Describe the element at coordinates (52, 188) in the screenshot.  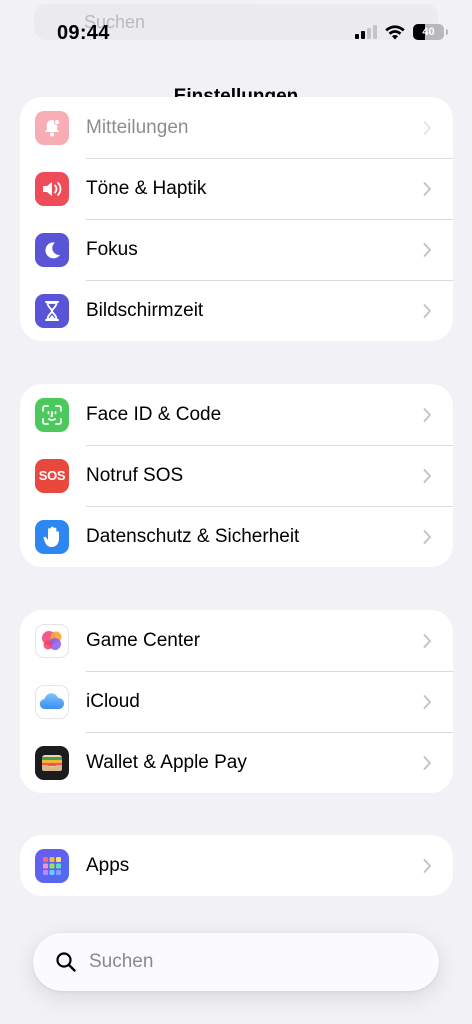
I see `speaker-icon` at that location.